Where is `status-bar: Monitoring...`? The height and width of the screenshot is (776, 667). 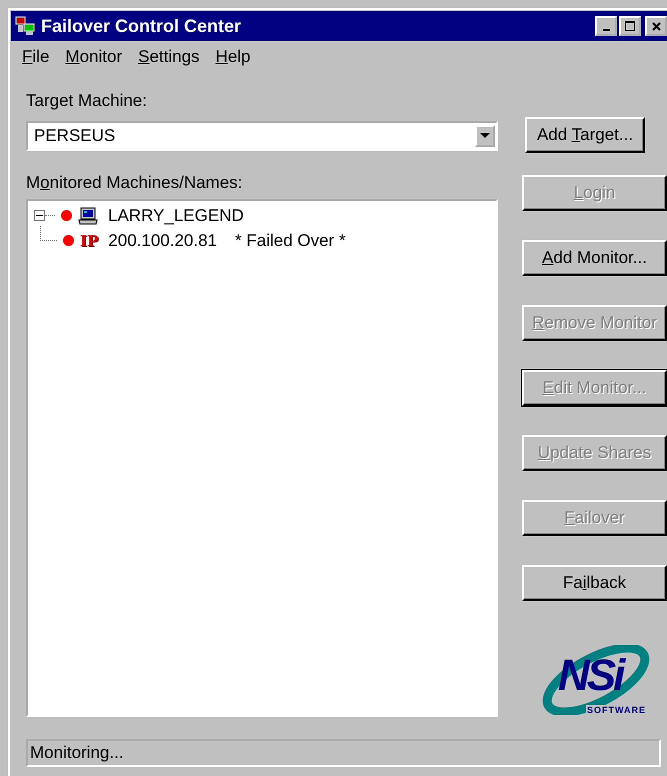
status-bar: Monitoring... is located at coordinates (343, 753).